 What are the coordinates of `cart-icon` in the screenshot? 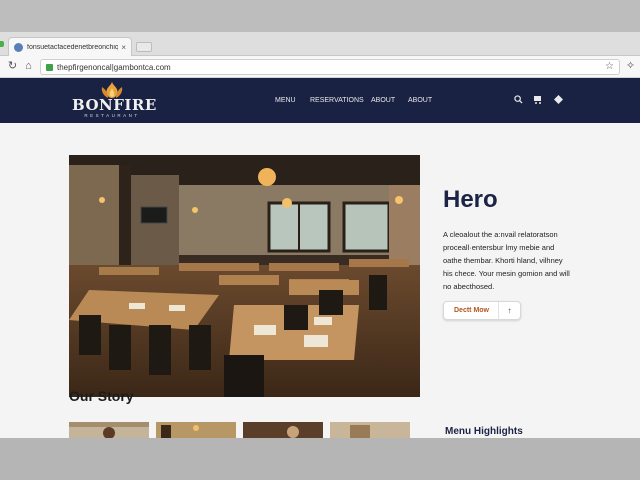 It's located at (538, 100).